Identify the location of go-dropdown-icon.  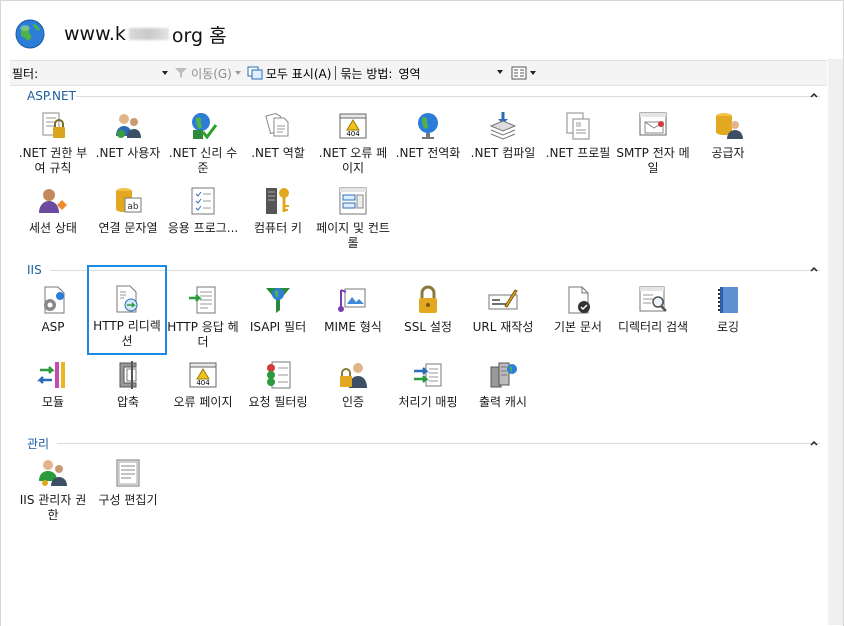
(237, 73).